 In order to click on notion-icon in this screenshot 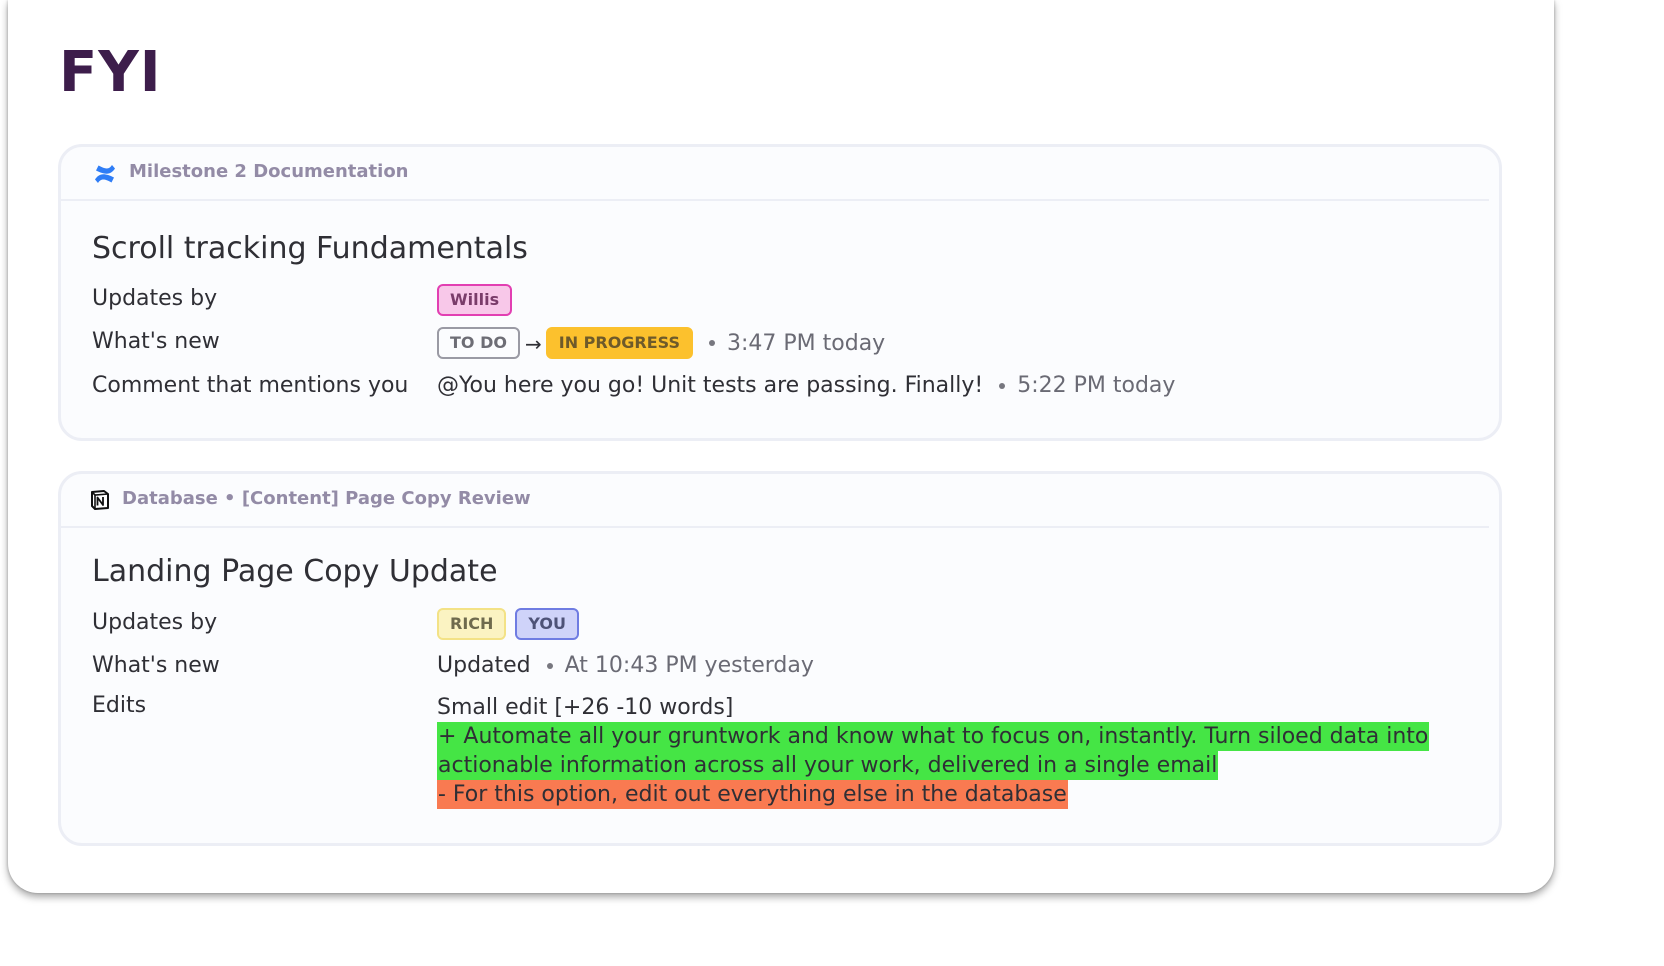, I will do `click(101, 501)`.